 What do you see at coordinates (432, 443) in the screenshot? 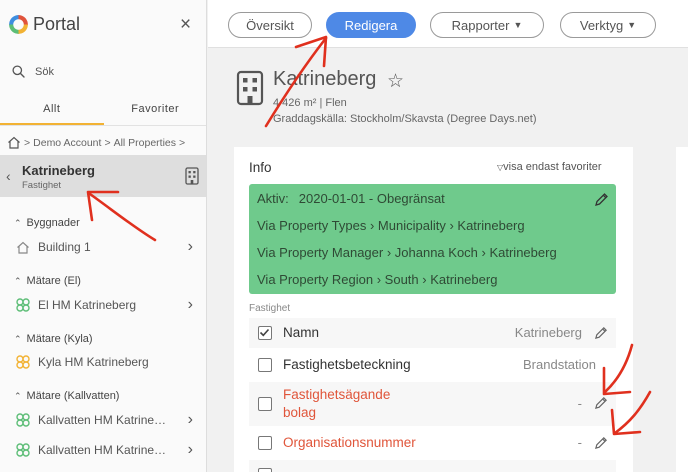
I see `field-row-organisationsnummer: Organisationsnummer -` at bounding box center [432, 443].